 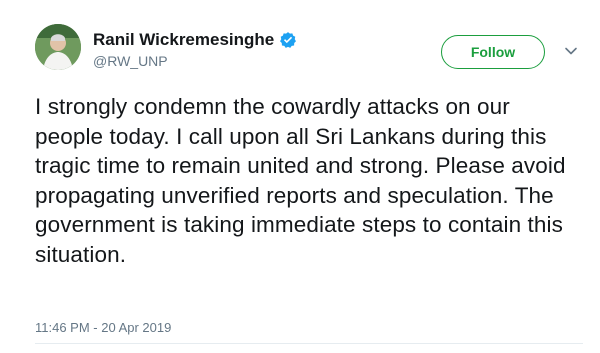 I want to click on follow-button: Follow, so click(x=493, y=52).